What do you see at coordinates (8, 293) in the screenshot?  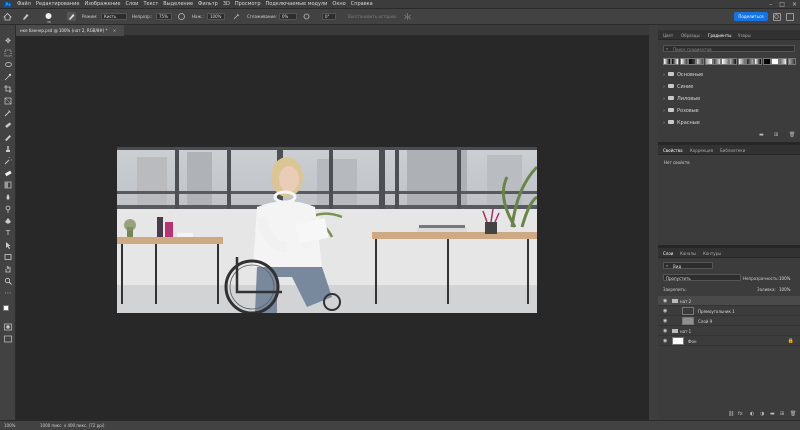 I see `more-tools-icon: ⋯` at bounding box center [8, 293].